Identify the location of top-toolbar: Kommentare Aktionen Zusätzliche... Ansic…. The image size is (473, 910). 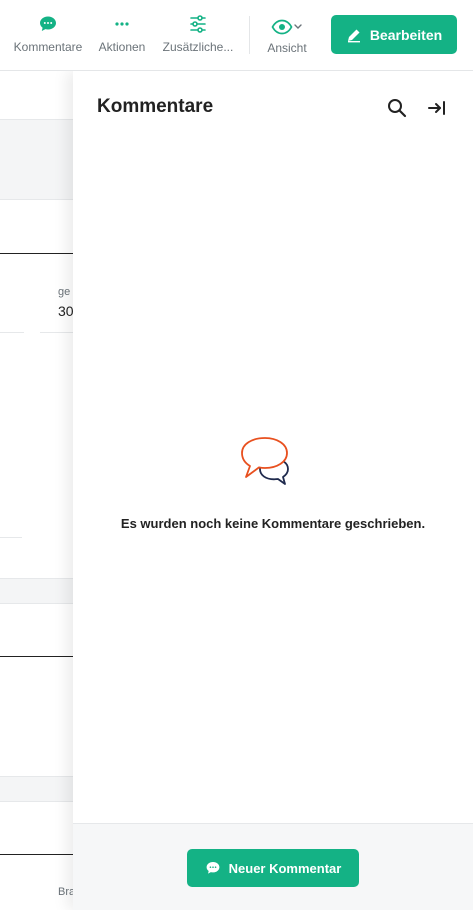
(236, 35).